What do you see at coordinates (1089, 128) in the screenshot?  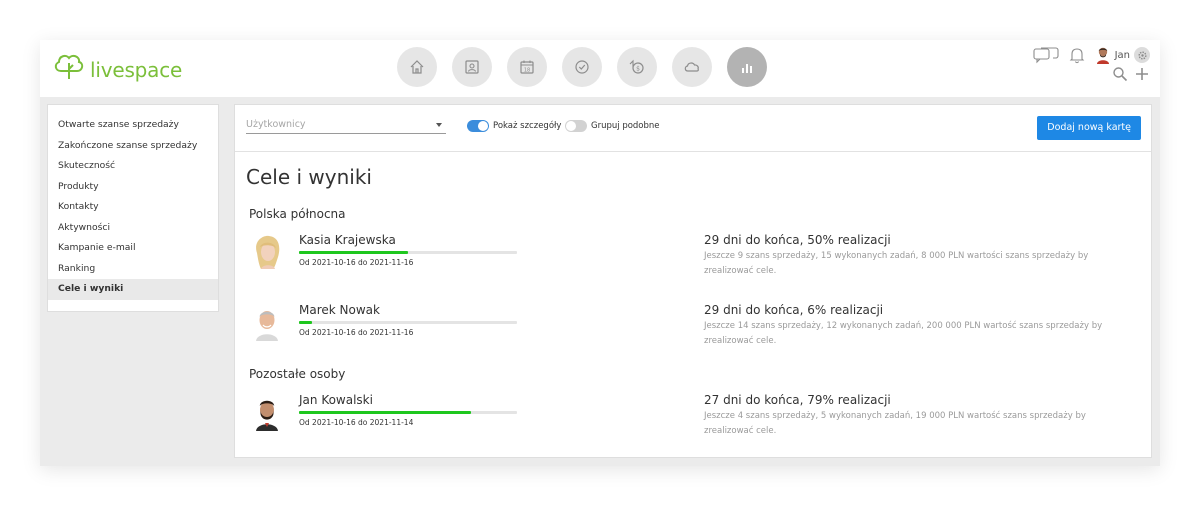 I see `add-card-button: Dodaj nową kartę` at bounding box center [1089, 128].